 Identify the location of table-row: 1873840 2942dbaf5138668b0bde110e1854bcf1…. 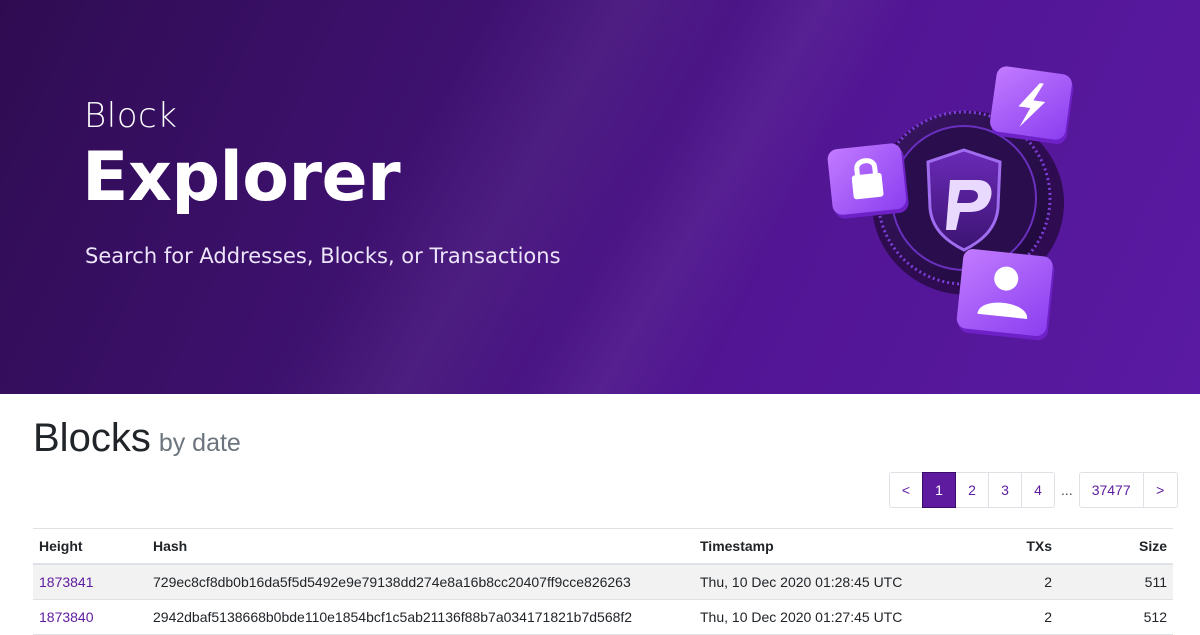
(603, 617).